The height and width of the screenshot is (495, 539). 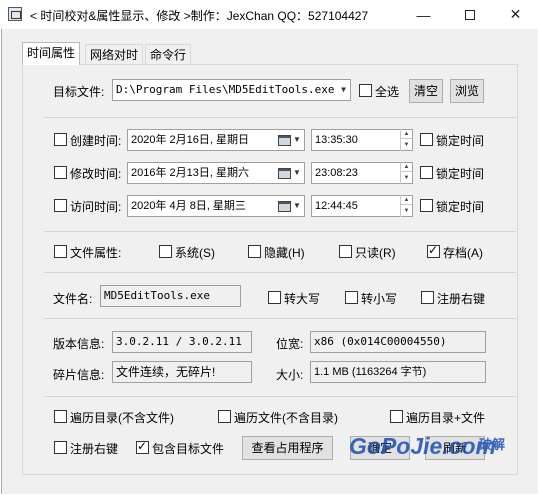 What do you see at coordinates (73, 299) in the screenshot?
I see `filename-label: 文件名:` at bounding box center [73, 299].